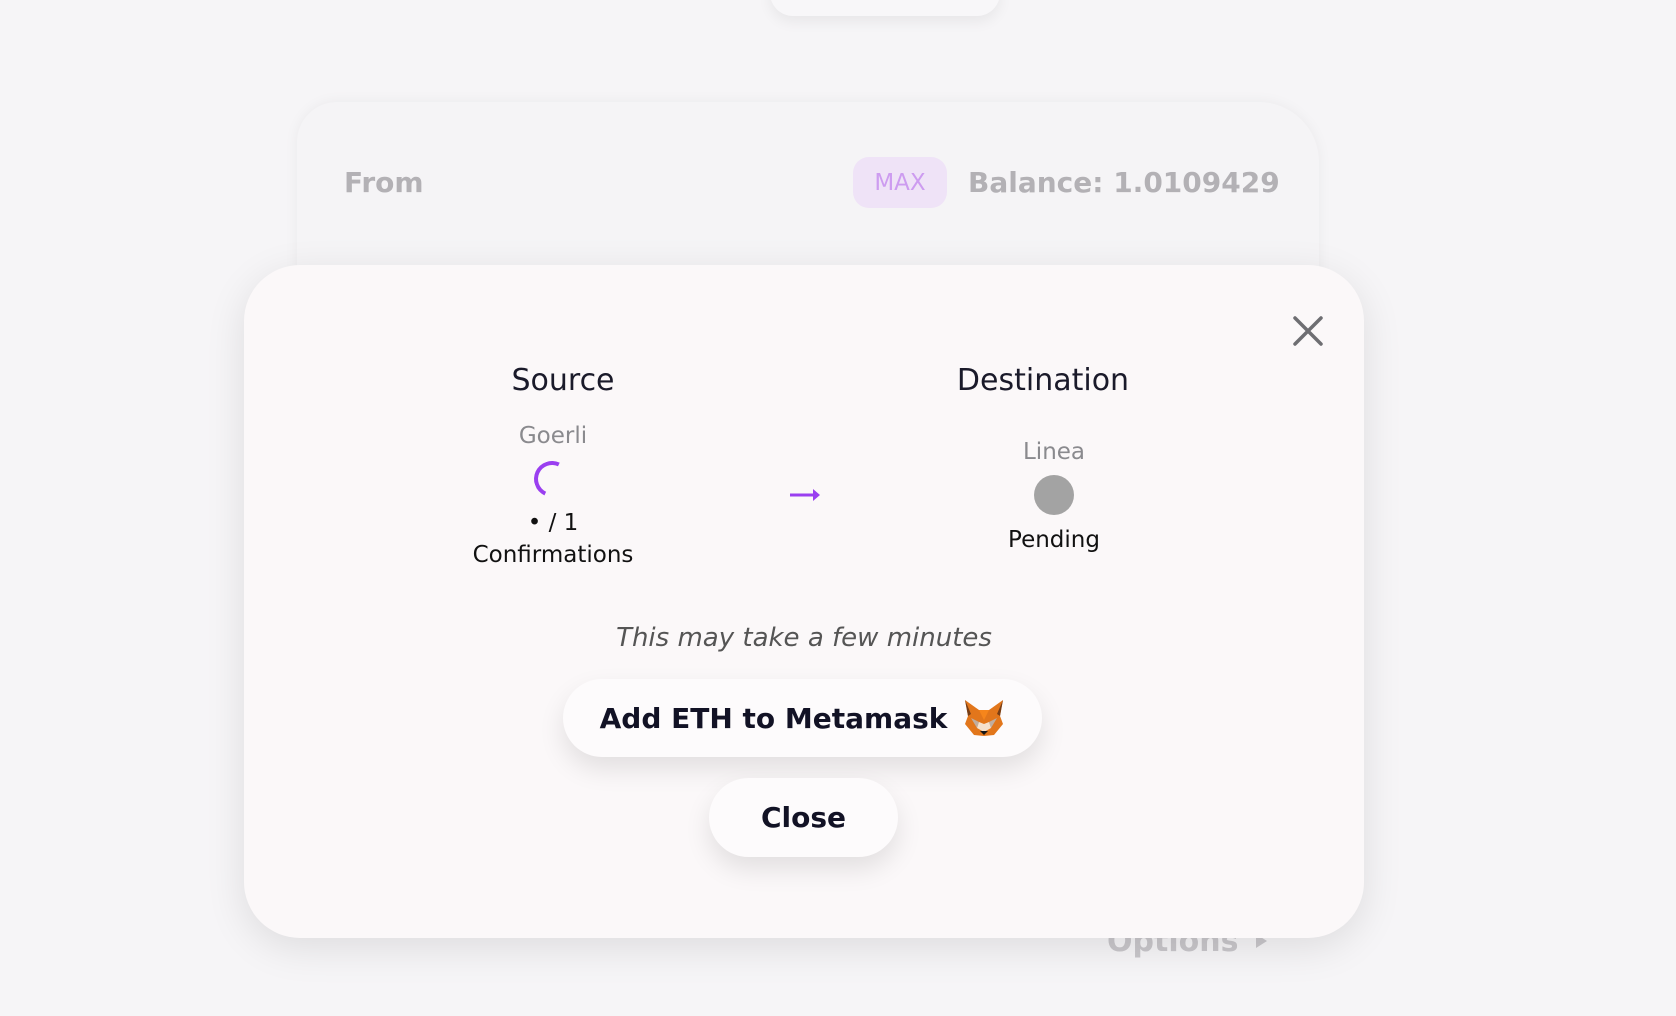  Describe the element at coordinates (553, 555) in the screenshot. I see `confirmations-label: Confirmations` at that location.